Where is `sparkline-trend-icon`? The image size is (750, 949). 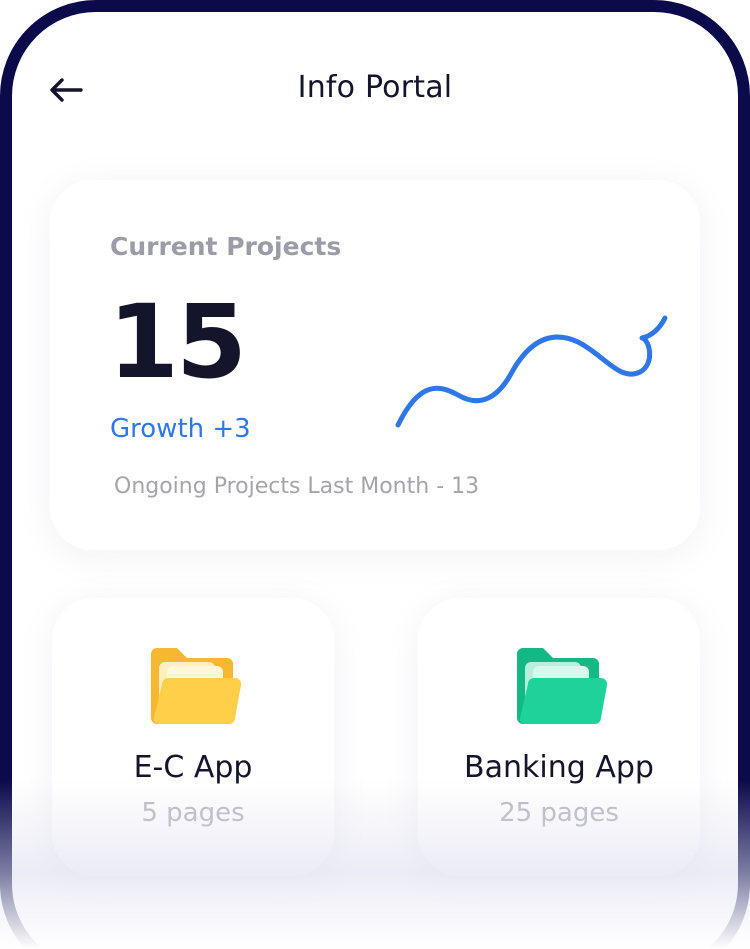
sparkline-trend-icon is located at coordinates (531, 371).